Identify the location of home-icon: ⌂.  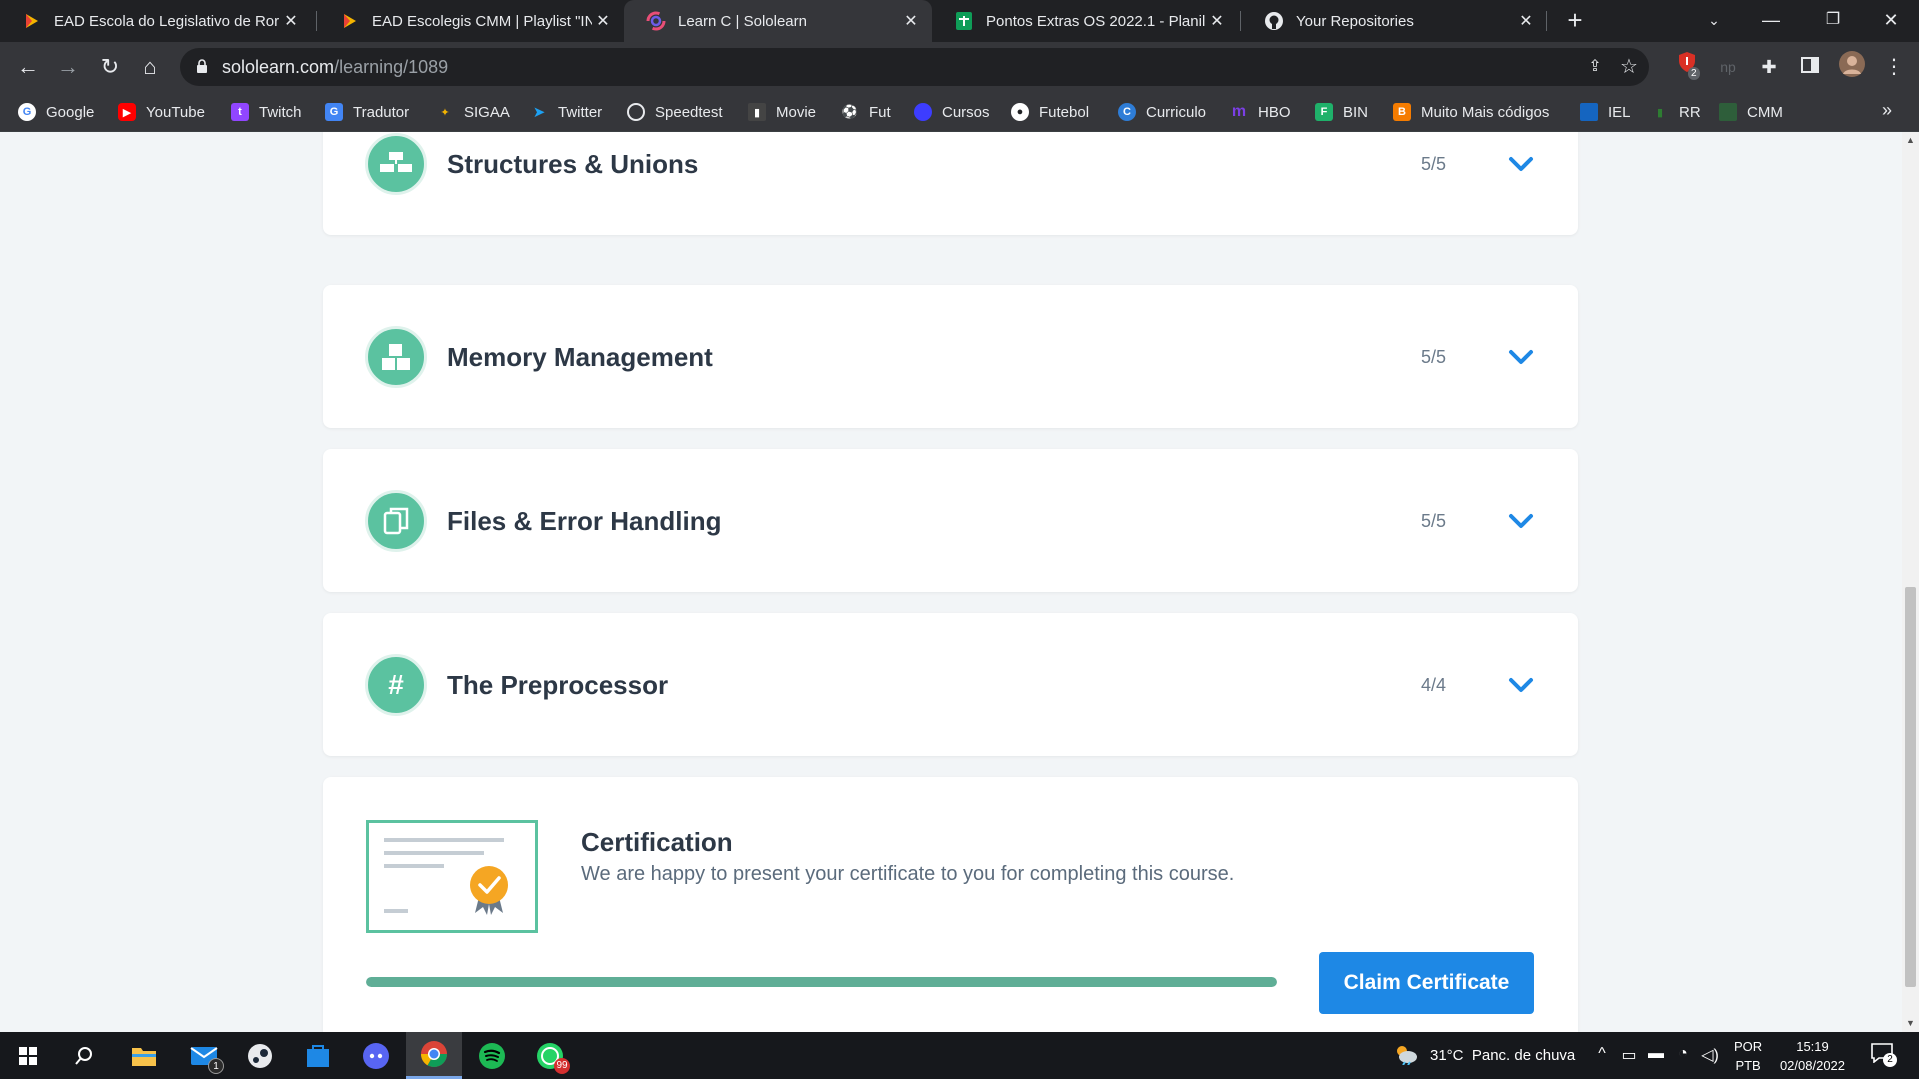
(150, 67).